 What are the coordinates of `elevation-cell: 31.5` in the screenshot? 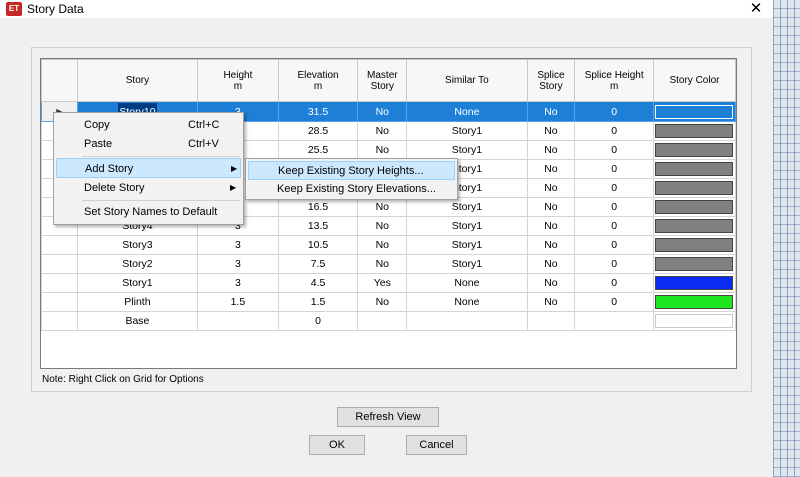 It's located at (318, 111).